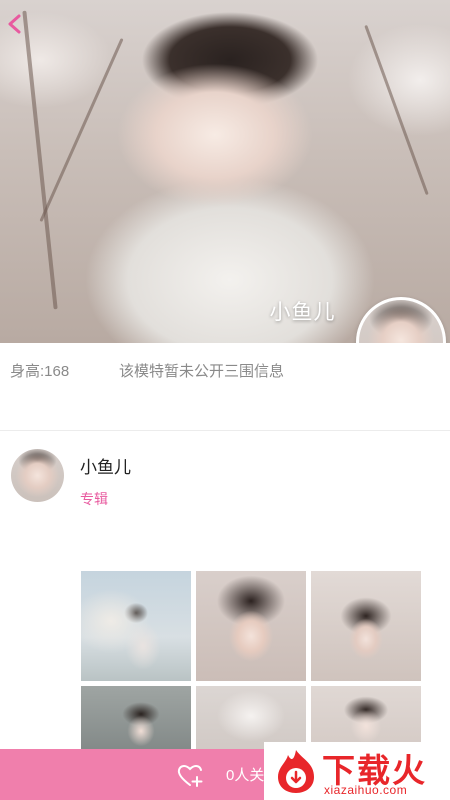 This screenshot has height=800, width=450. I want to click on album-link: 专辑, so click(94, 499).